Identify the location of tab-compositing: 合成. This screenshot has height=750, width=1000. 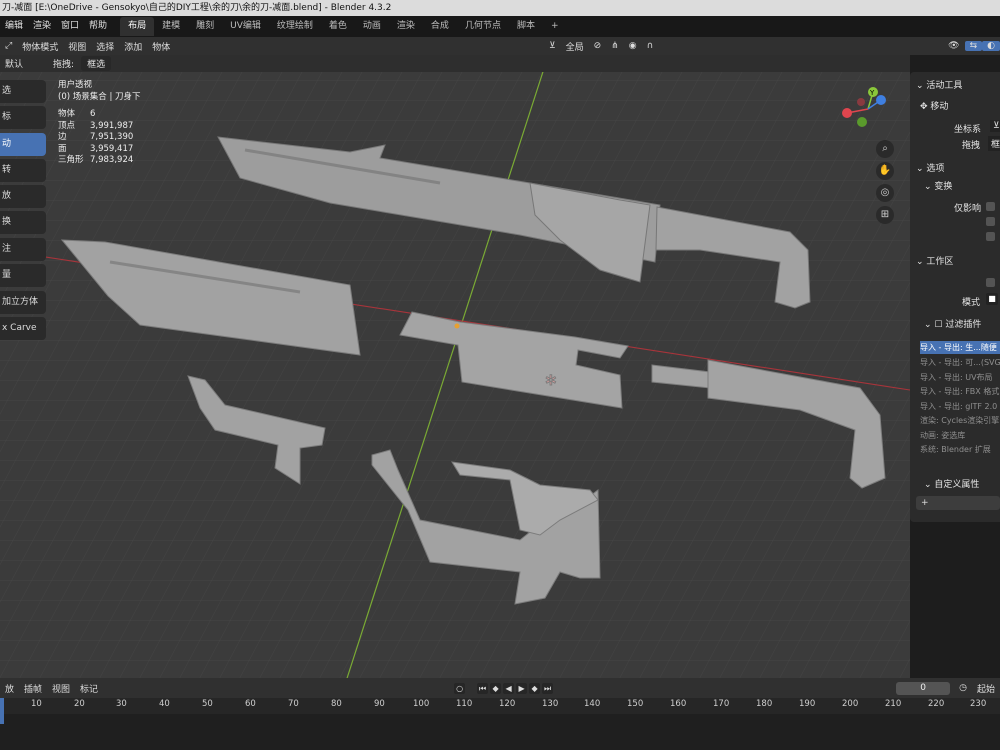
(440, 26).